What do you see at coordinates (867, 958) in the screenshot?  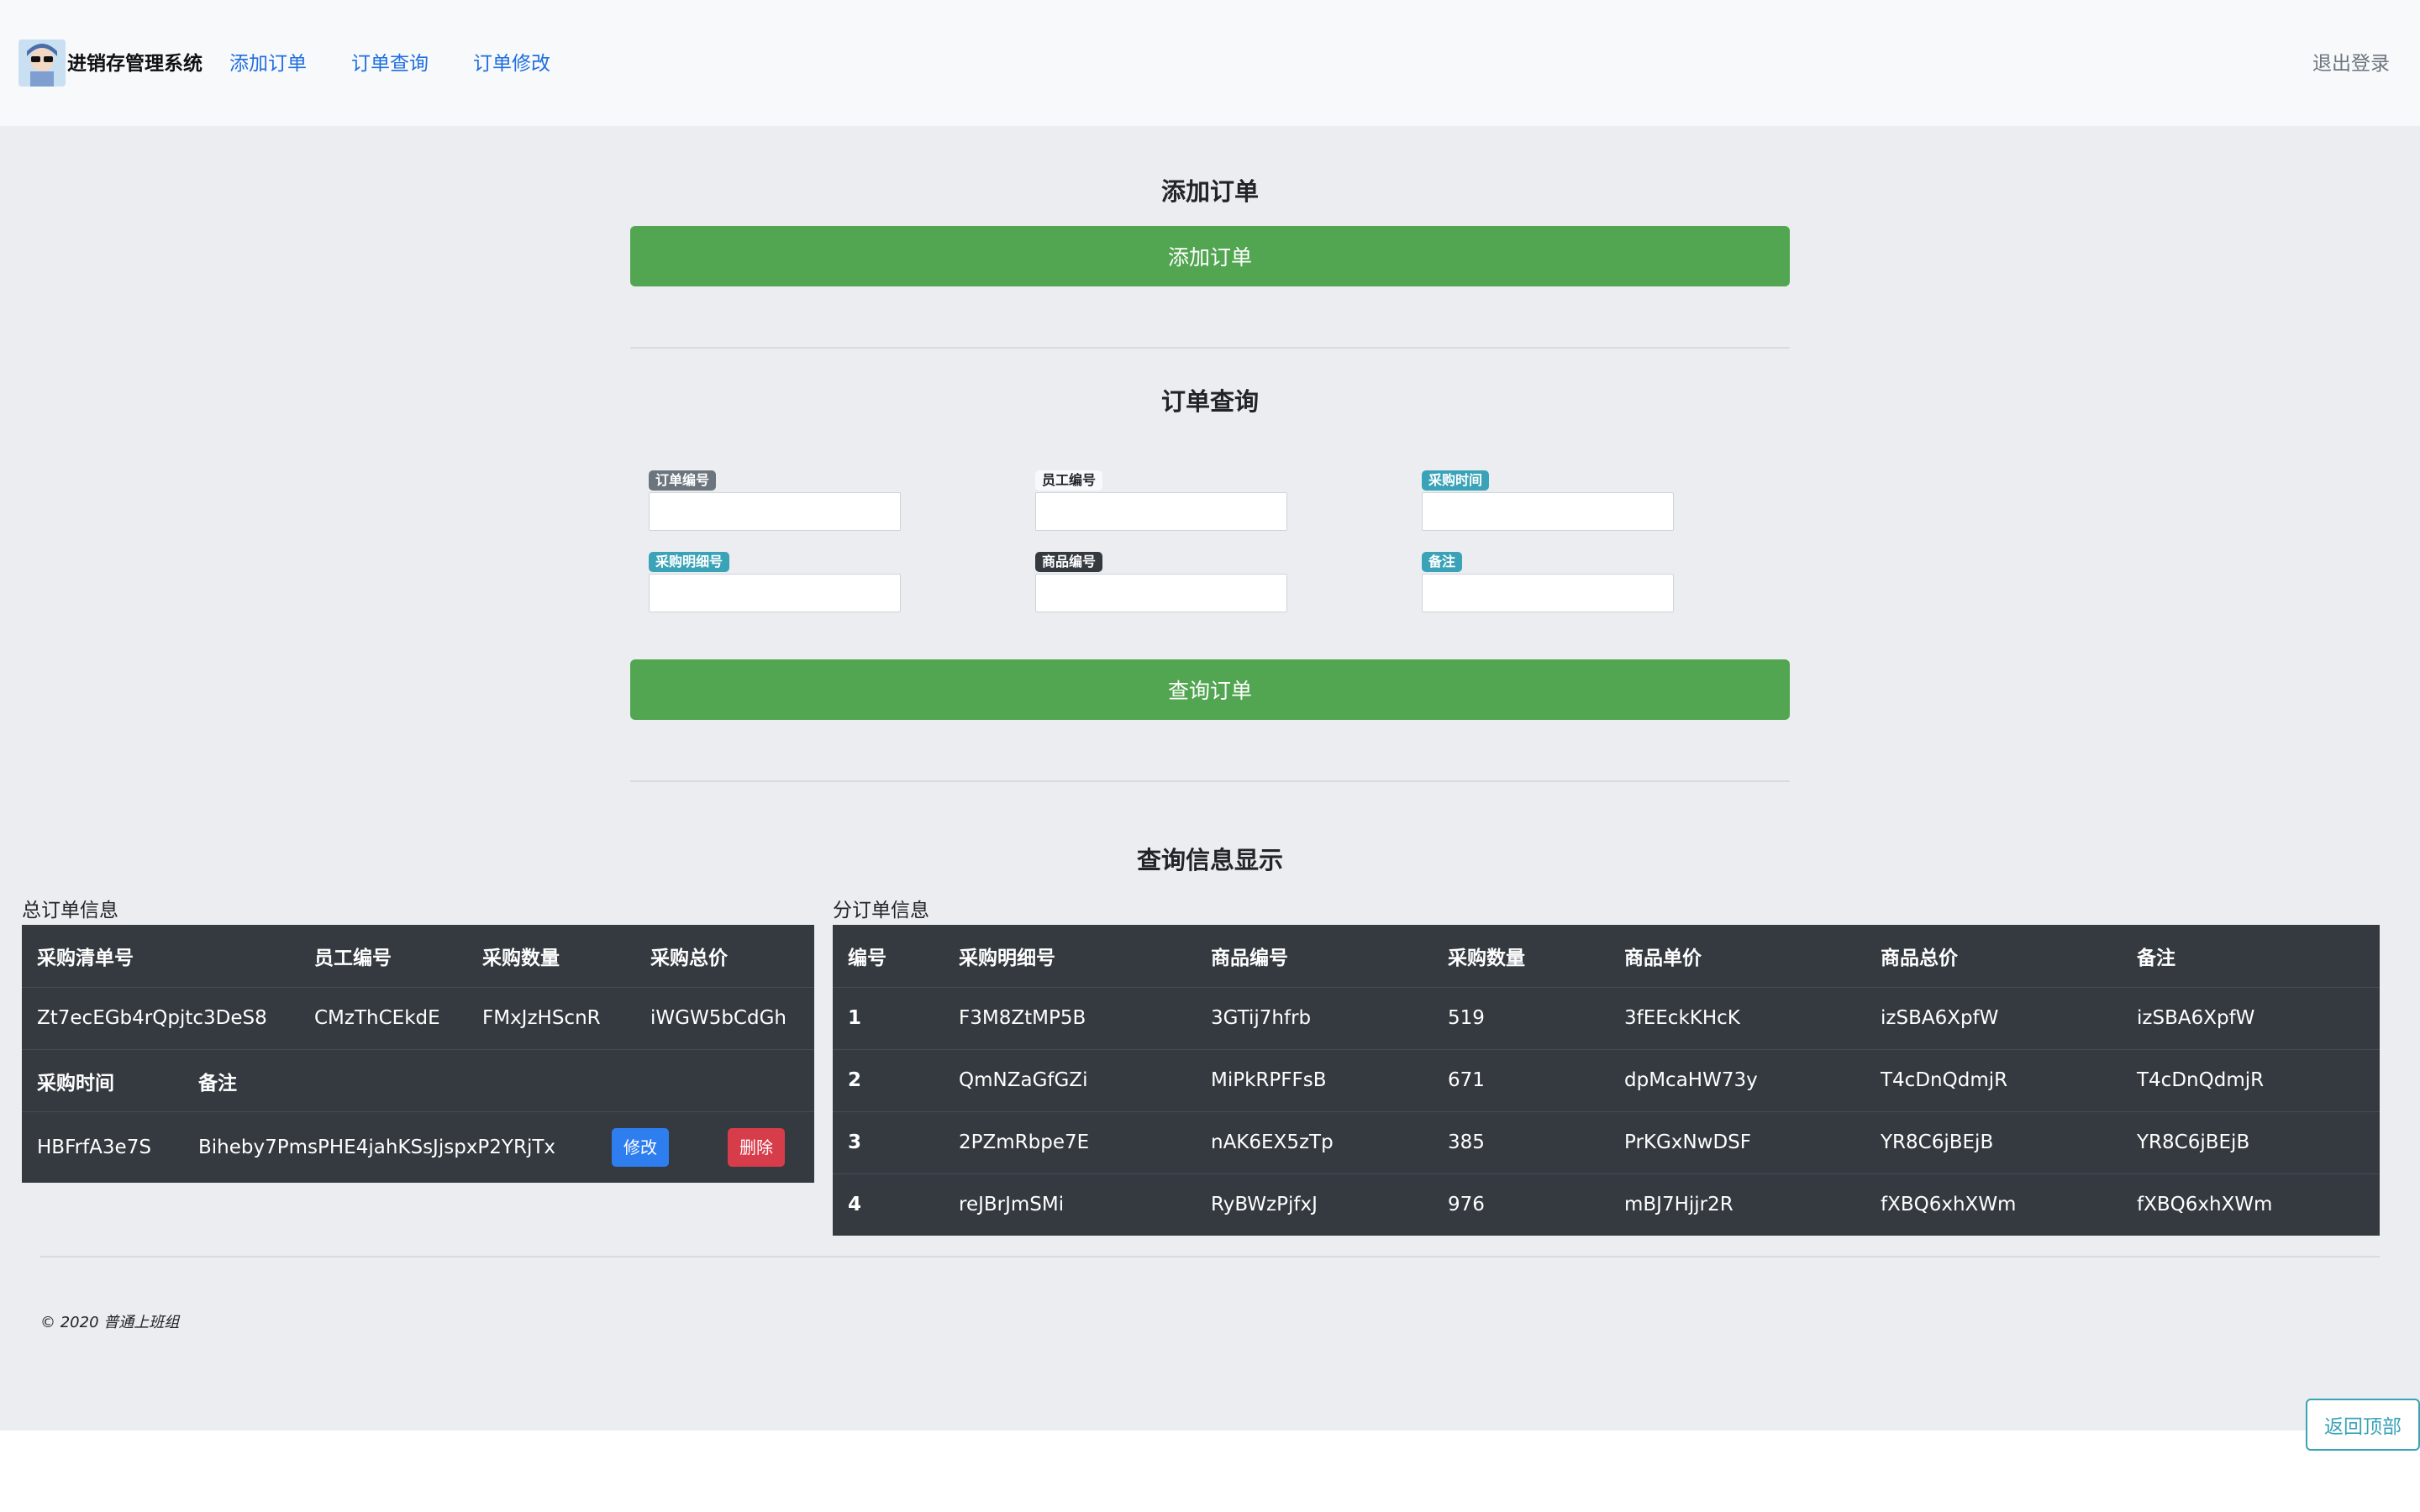 I see `table-header-cell: 编号` at bounding box center [867, 958].